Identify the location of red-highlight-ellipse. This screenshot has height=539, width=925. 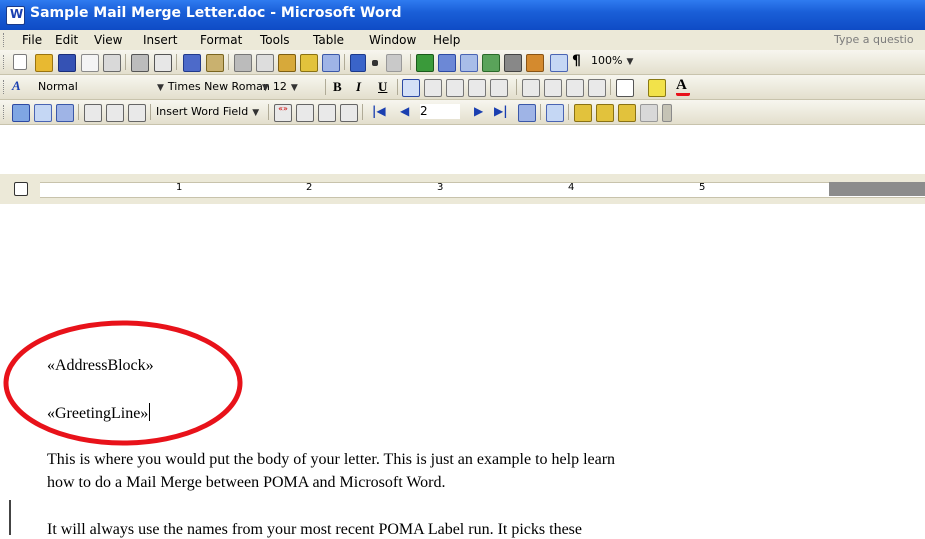
(123, 383).